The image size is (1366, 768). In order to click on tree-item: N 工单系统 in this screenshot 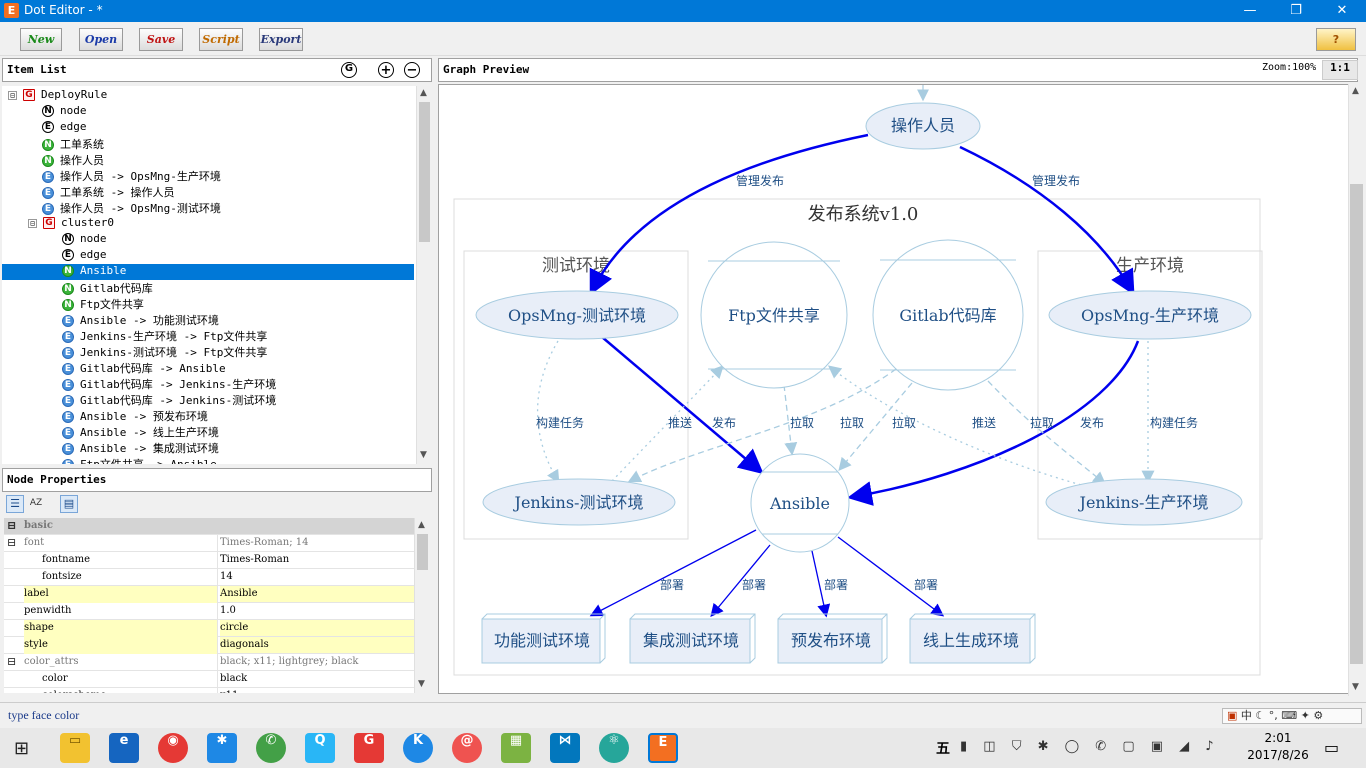, I will do `click(228, 144)`.